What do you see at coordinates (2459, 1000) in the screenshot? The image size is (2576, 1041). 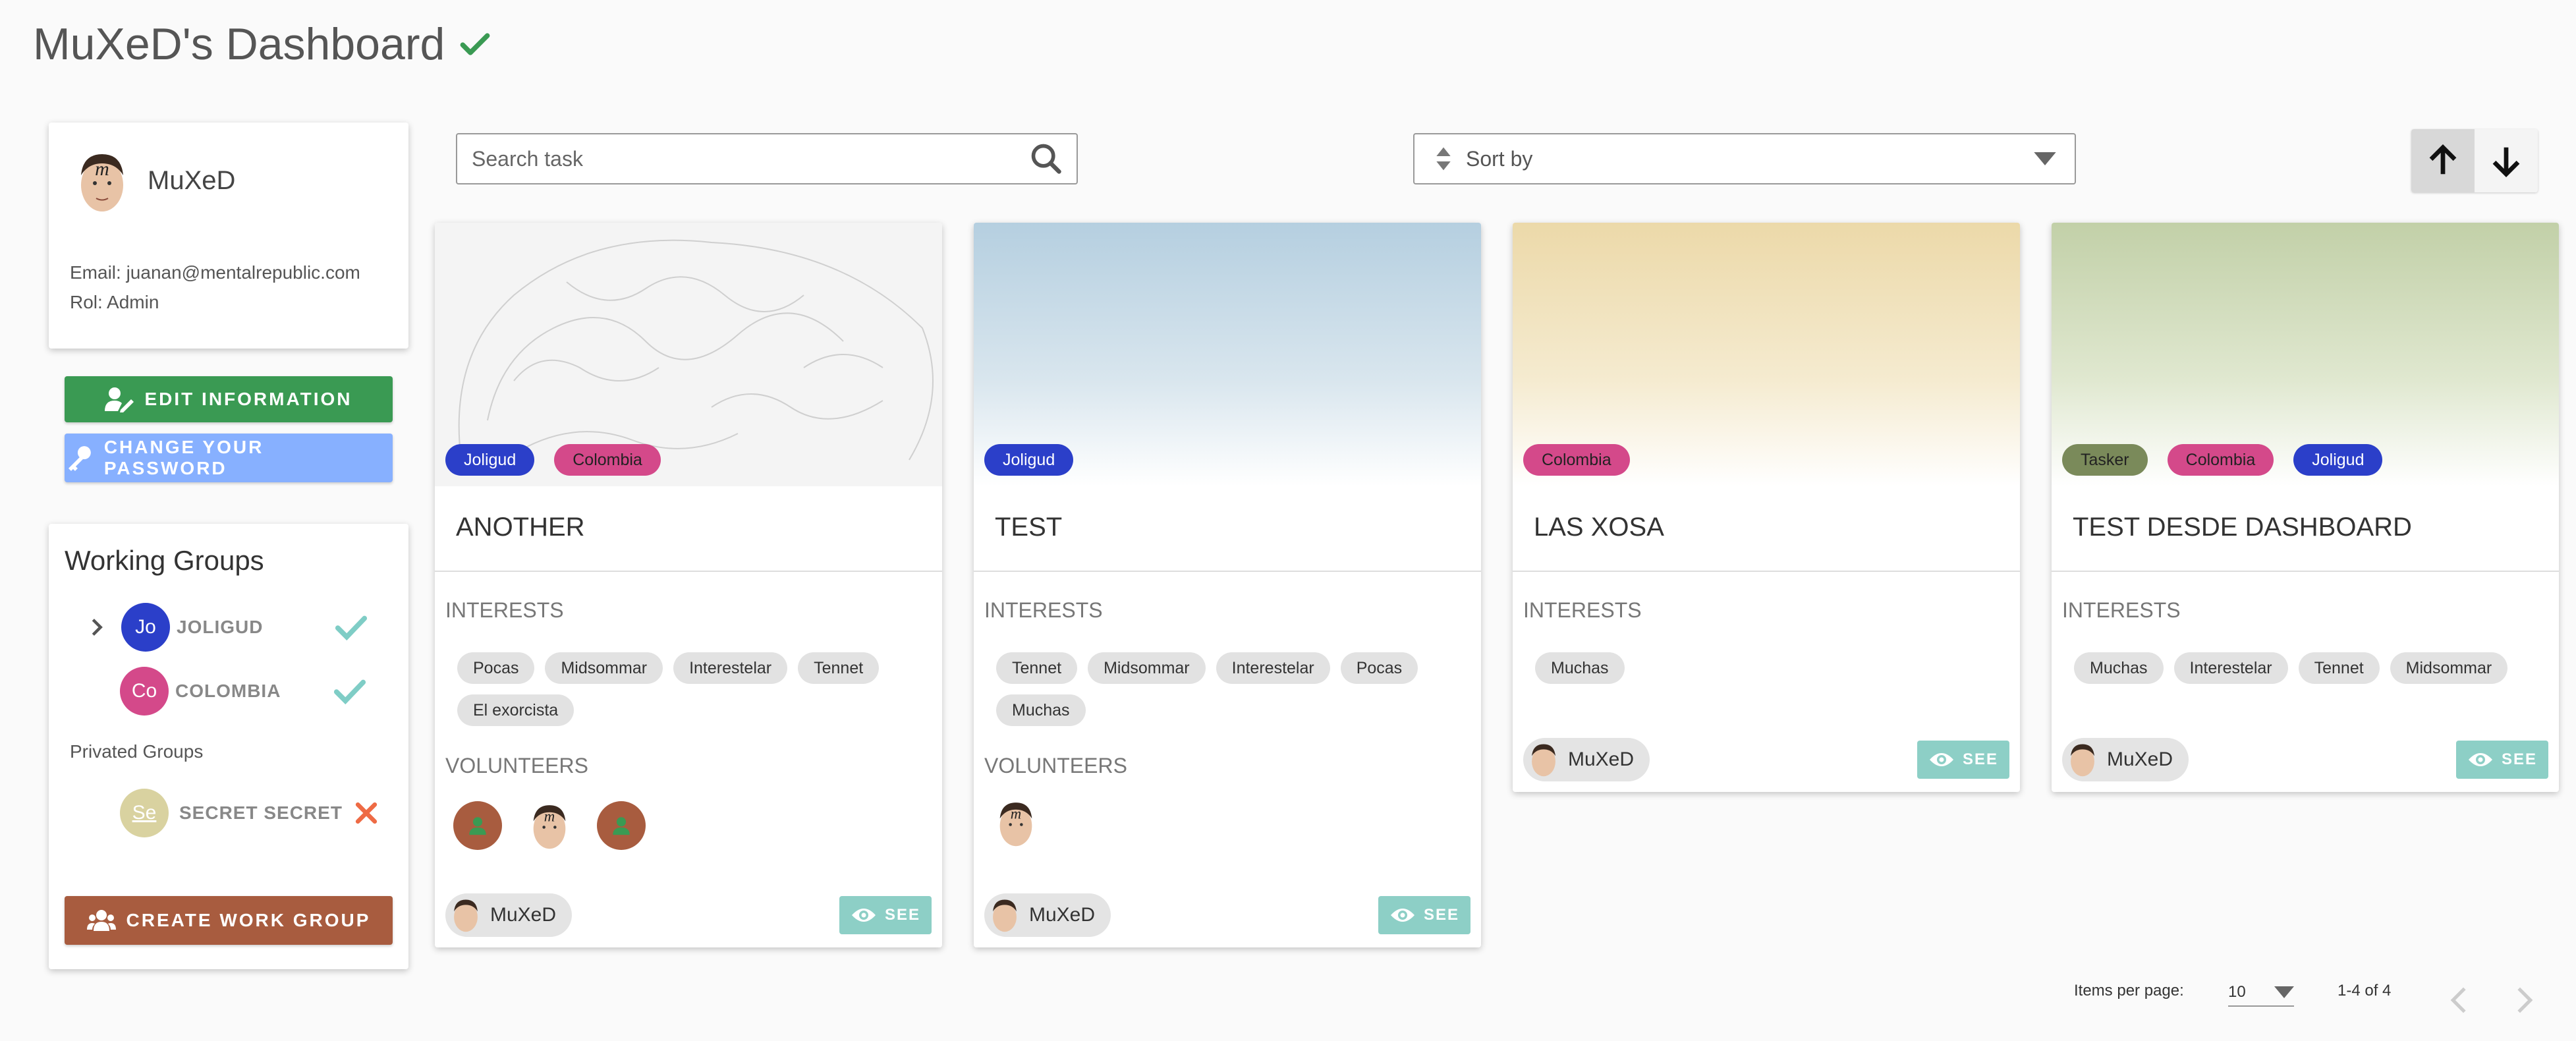 I see `chevron-left-icon` at bounding box center [2459, 1000].